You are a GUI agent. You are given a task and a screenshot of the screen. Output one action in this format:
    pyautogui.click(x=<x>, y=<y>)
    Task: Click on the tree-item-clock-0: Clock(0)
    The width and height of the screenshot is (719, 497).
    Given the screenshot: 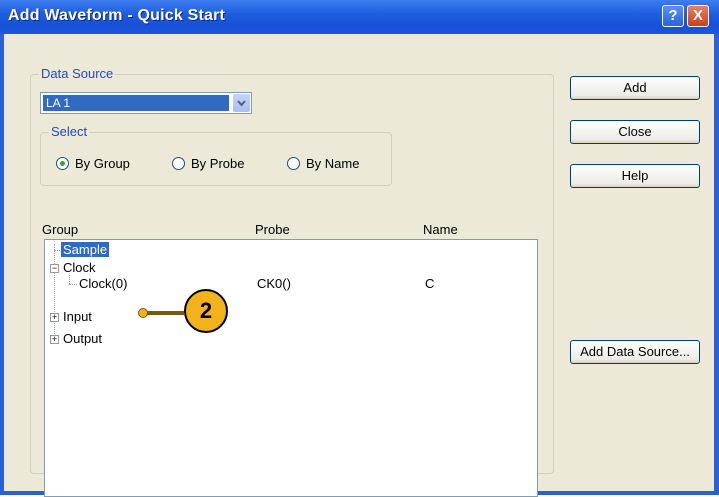 What is the action you would take?
    pyautogui.click(x=103, y=283)
    